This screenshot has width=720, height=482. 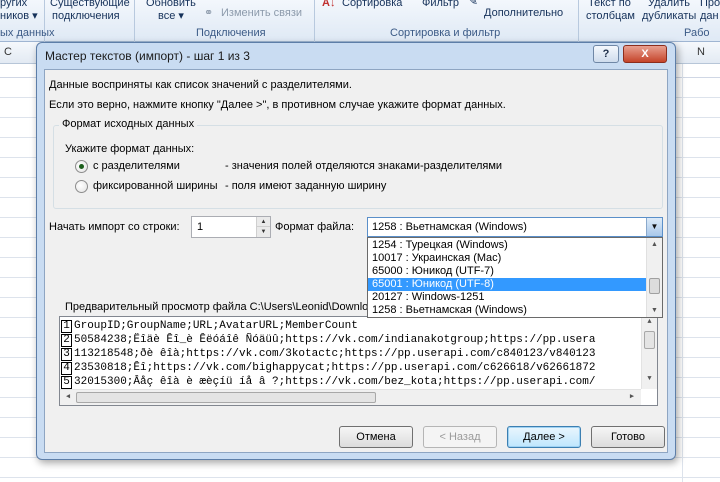 What do you see at coordinates (445, 33) in the screenshot?
I see `group-sort-filter-label: Сортировка и фильтр` at bounding box center [445, 33].